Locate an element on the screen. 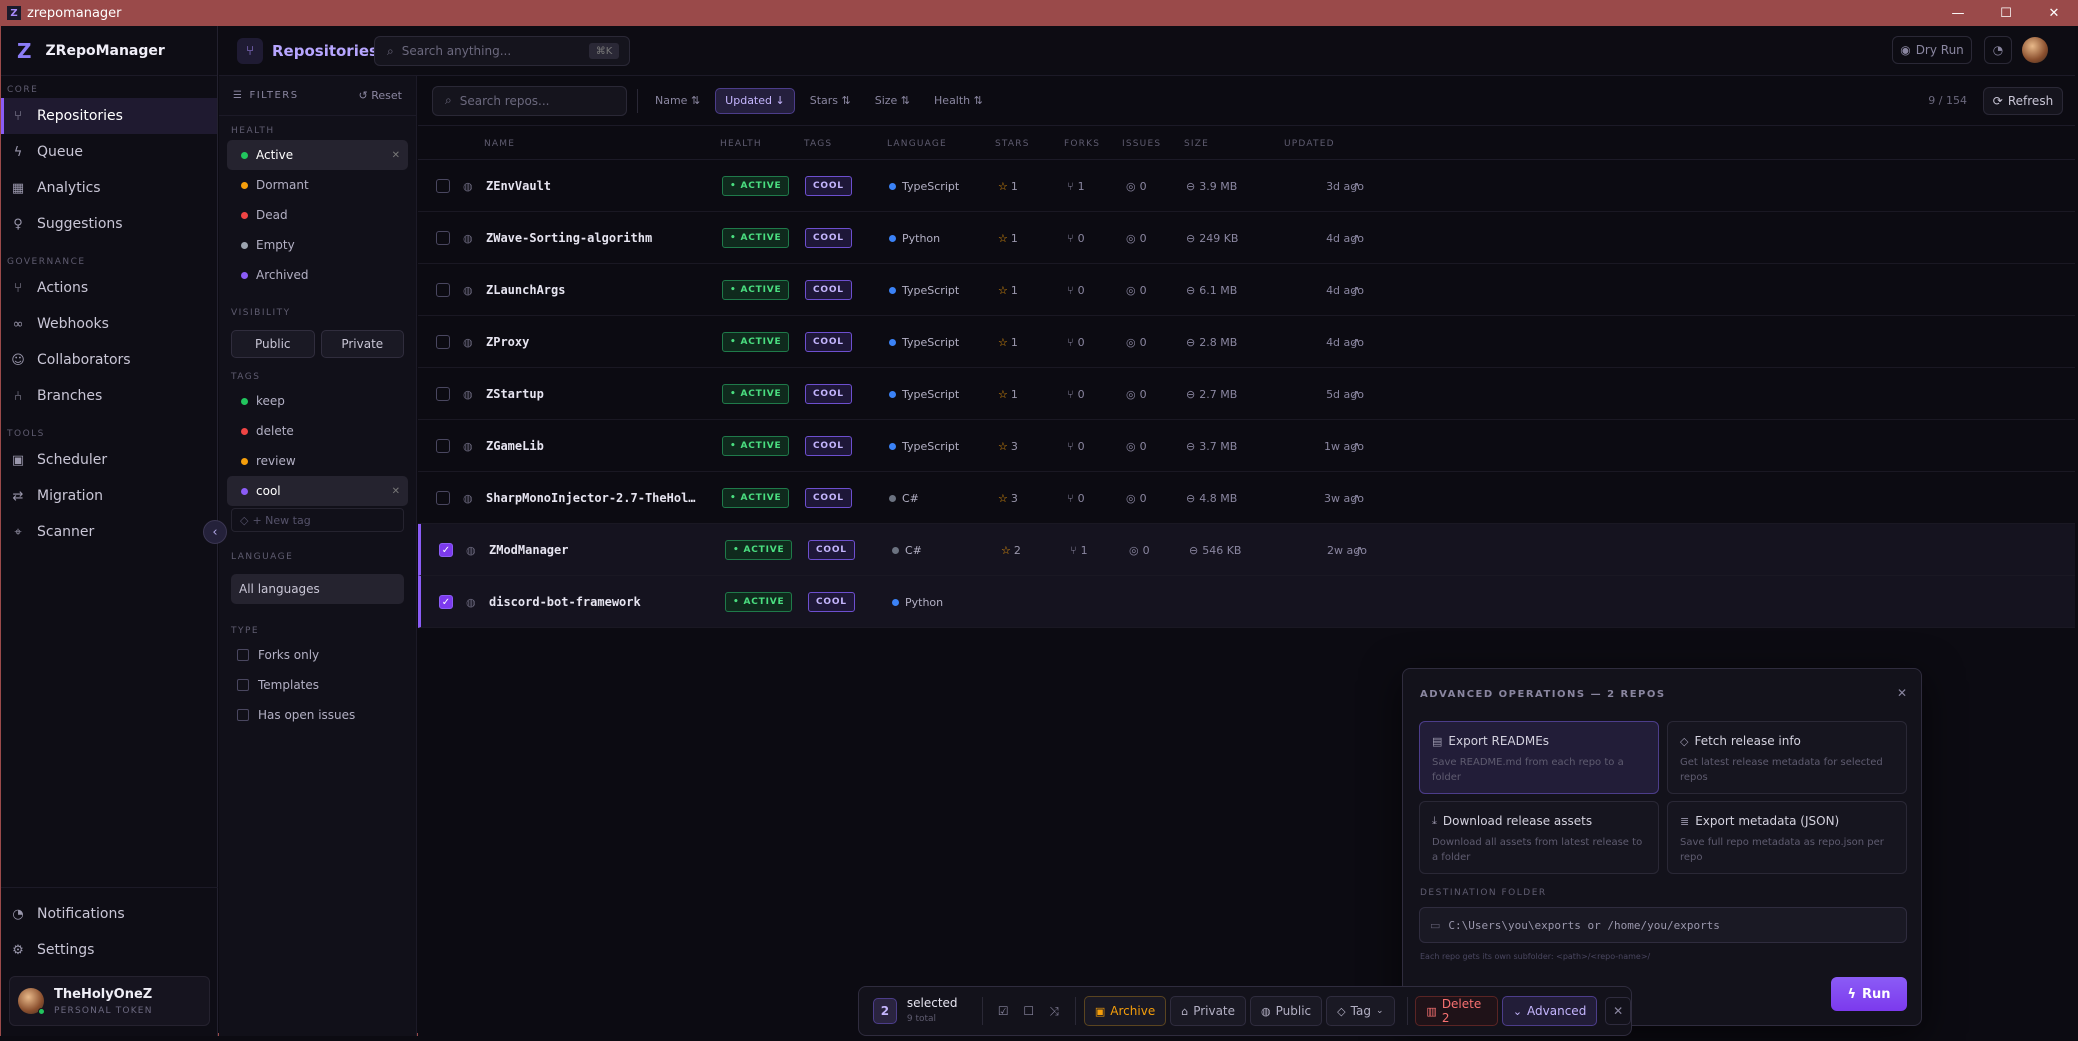 The image size is (2078, 1041). sidebar-item-actions: ⑂ Actions is located at coordinates (109, 288).